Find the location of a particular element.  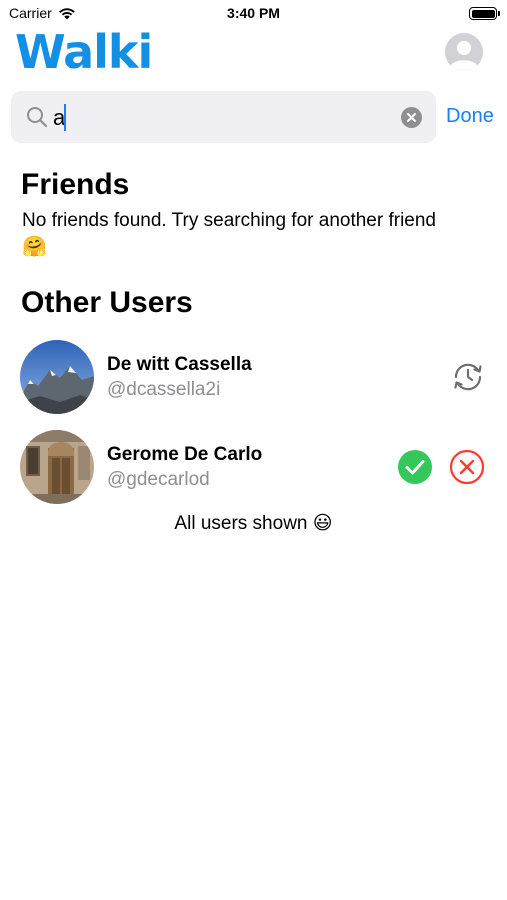

pending-request-icon is located at coordinates (468, 377).